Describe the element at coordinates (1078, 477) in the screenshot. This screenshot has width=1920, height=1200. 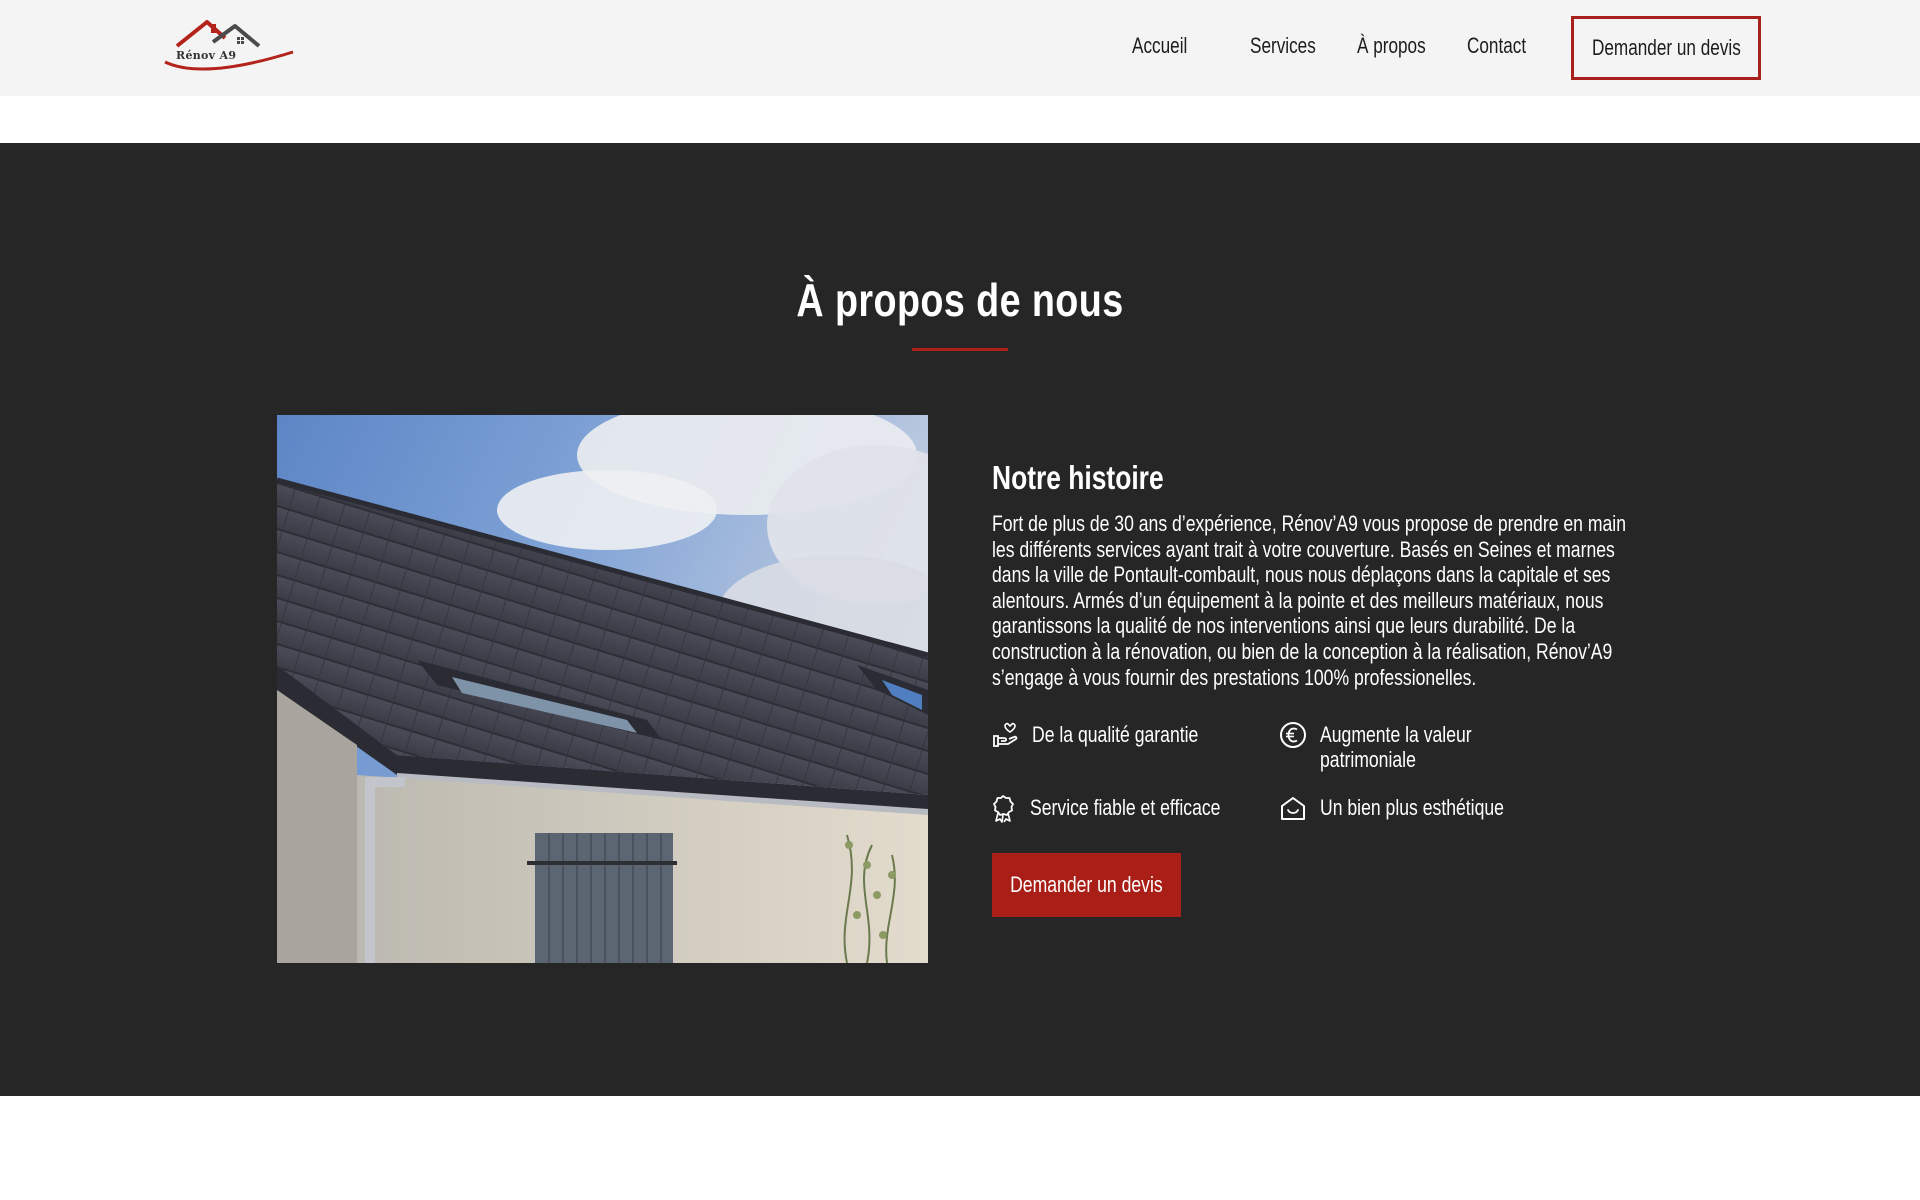
I see `story-title: Notre histoire` at that location.